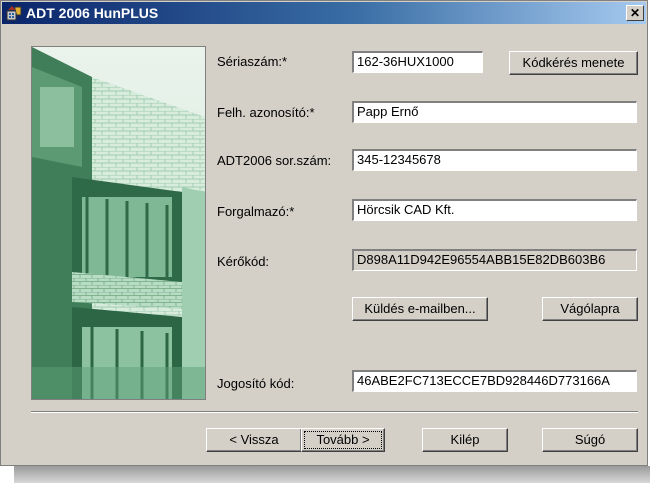  I want to click on back-button: < Vissza, so click(254, 440).